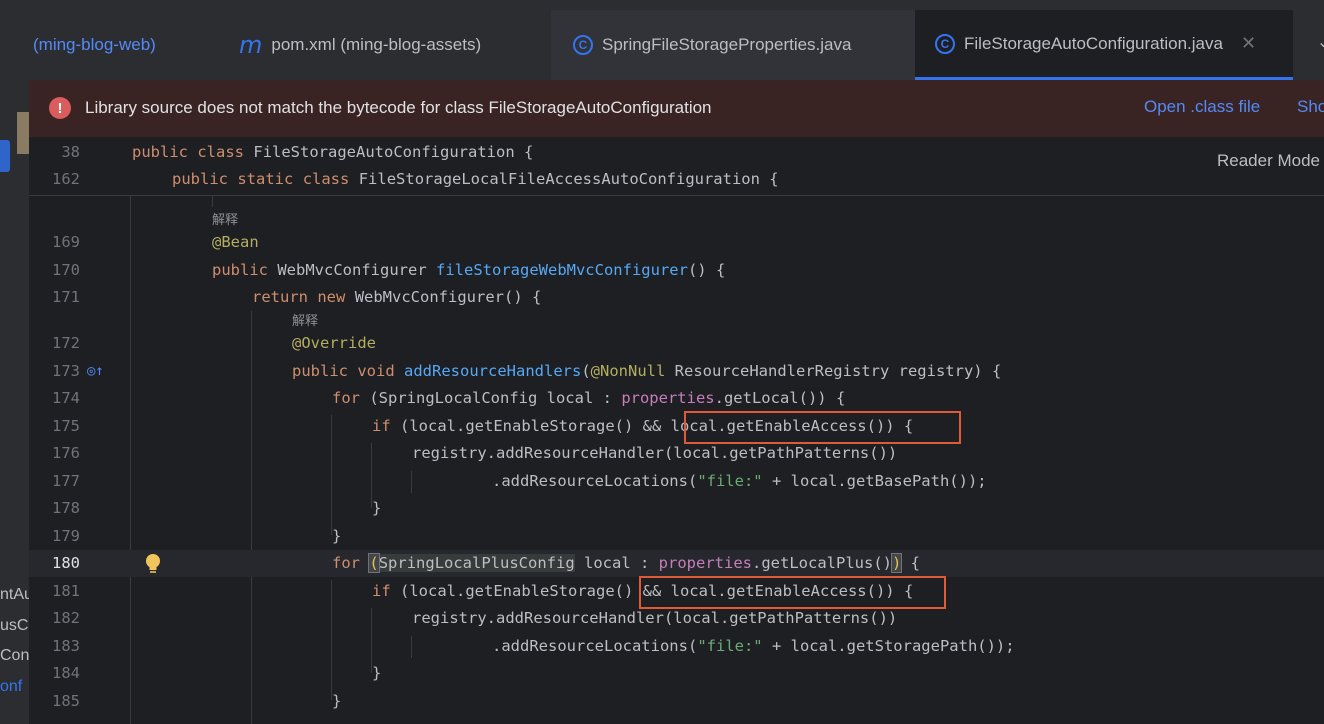  Describe the element at coordinates (14, 40) in the screenshot. I see `project-panel-header` at that location.